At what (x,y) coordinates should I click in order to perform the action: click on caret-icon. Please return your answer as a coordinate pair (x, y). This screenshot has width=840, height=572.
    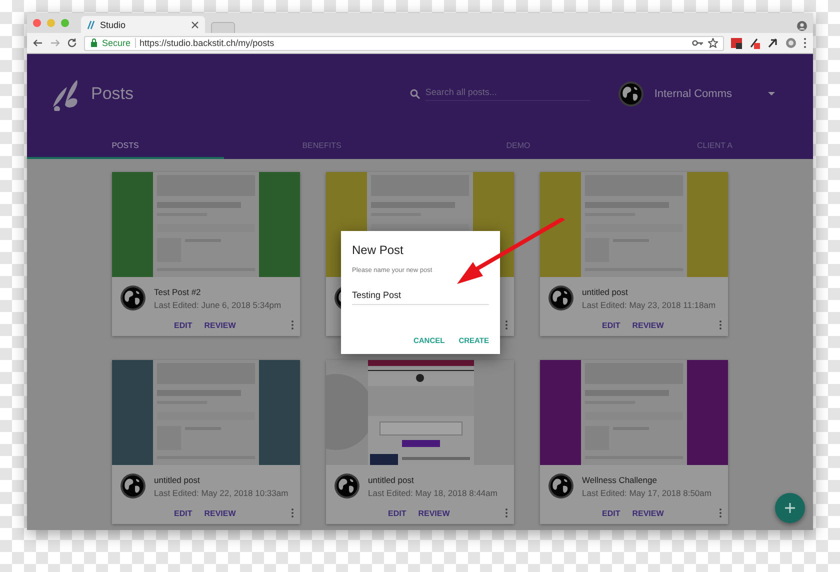
    Looking at the image, I should click on (771, 94).